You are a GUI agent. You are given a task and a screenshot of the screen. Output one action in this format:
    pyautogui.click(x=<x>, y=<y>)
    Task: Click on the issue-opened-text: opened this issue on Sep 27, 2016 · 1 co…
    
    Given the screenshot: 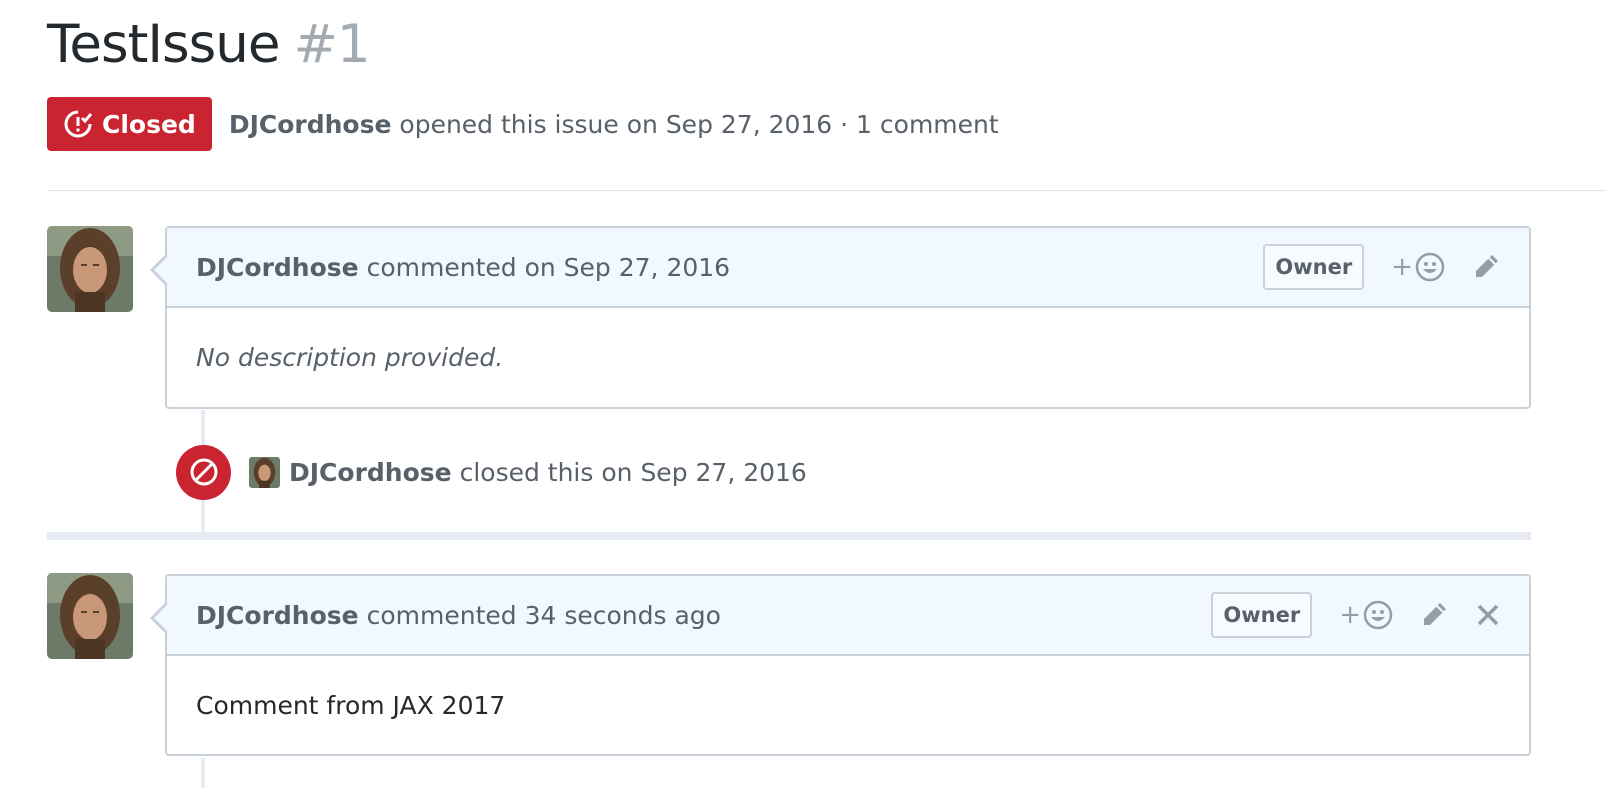 What is the action you would take?
    pyautogui.click(x=699, y=124)
    